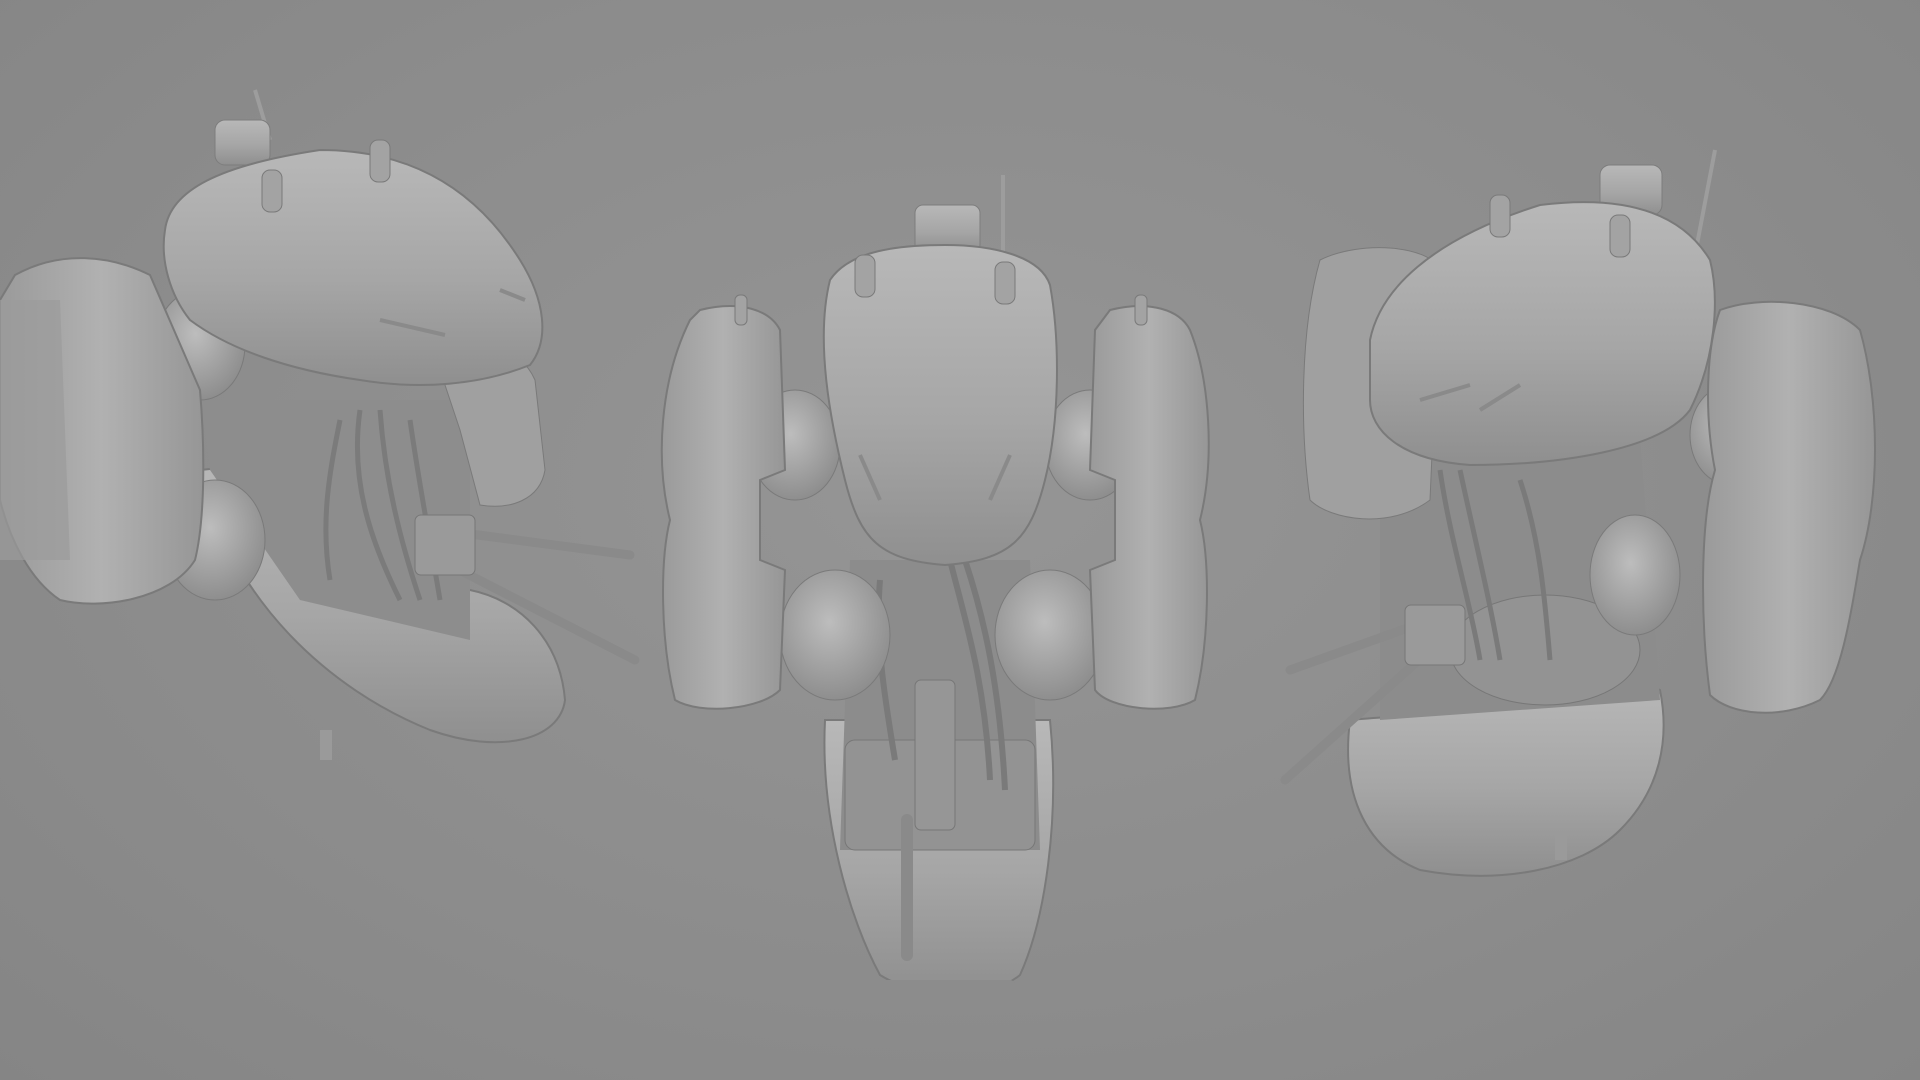  I want to click on pod-detail, so click(35, 430).